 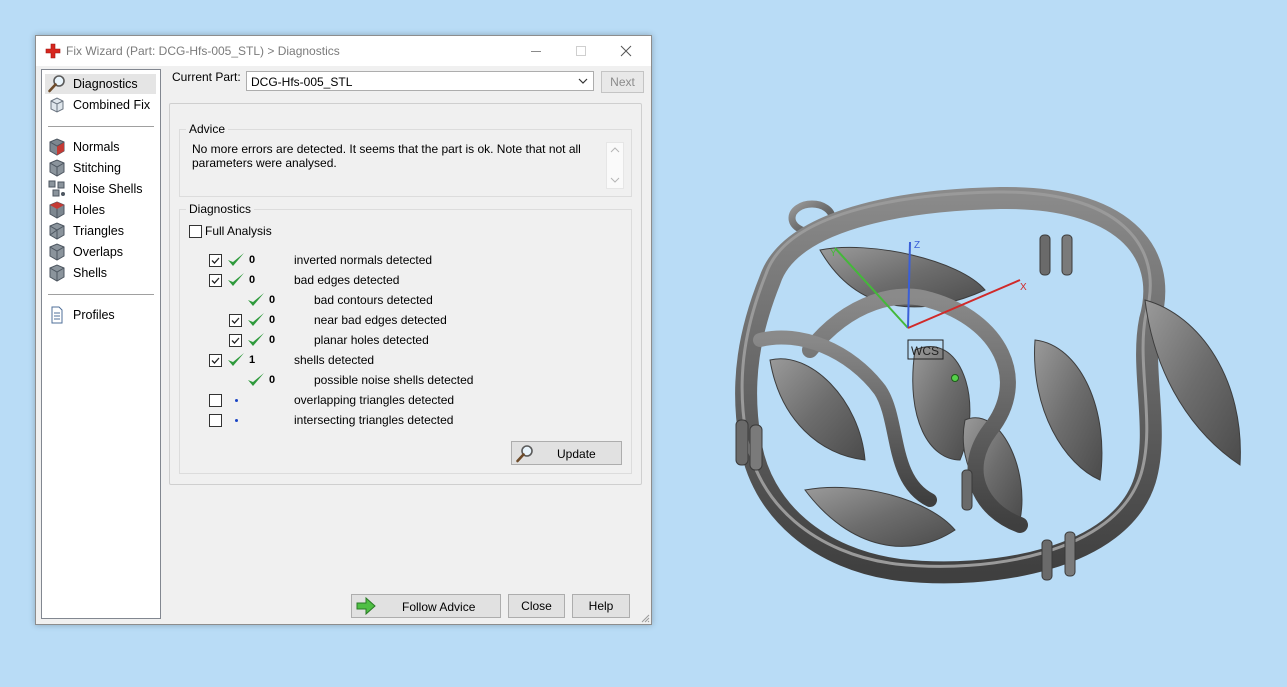 I want to click on close-icon, so click(x=626, y=51).